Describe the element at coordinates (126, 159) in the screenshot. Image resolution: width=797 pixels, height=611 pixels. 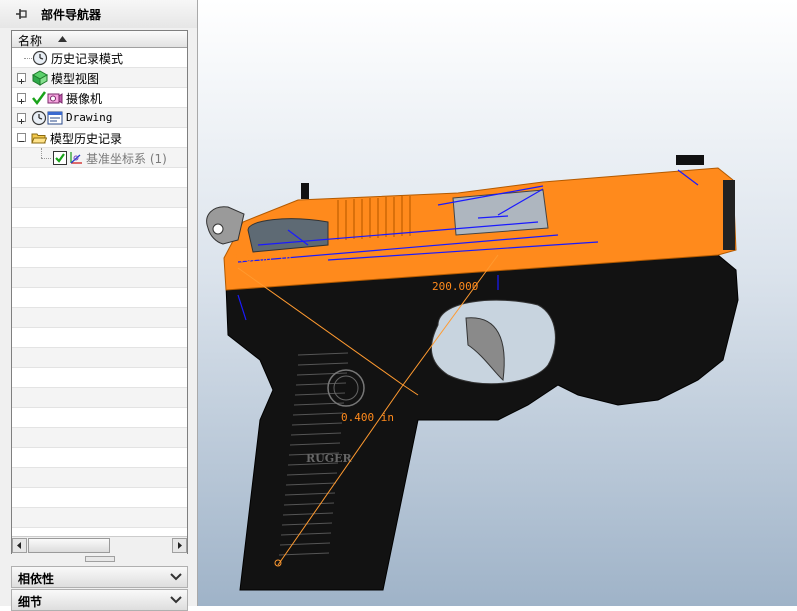
I see `tree-item-label: 基准坐标系 (1)` at that location.